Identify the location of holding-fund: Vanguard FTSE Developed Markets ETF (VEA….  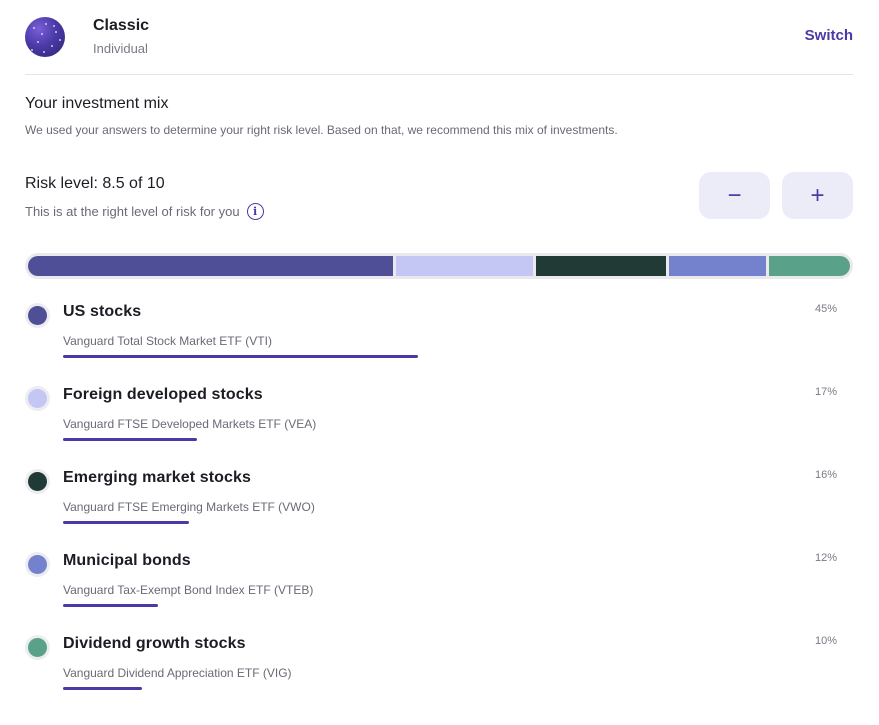
(190, 424).